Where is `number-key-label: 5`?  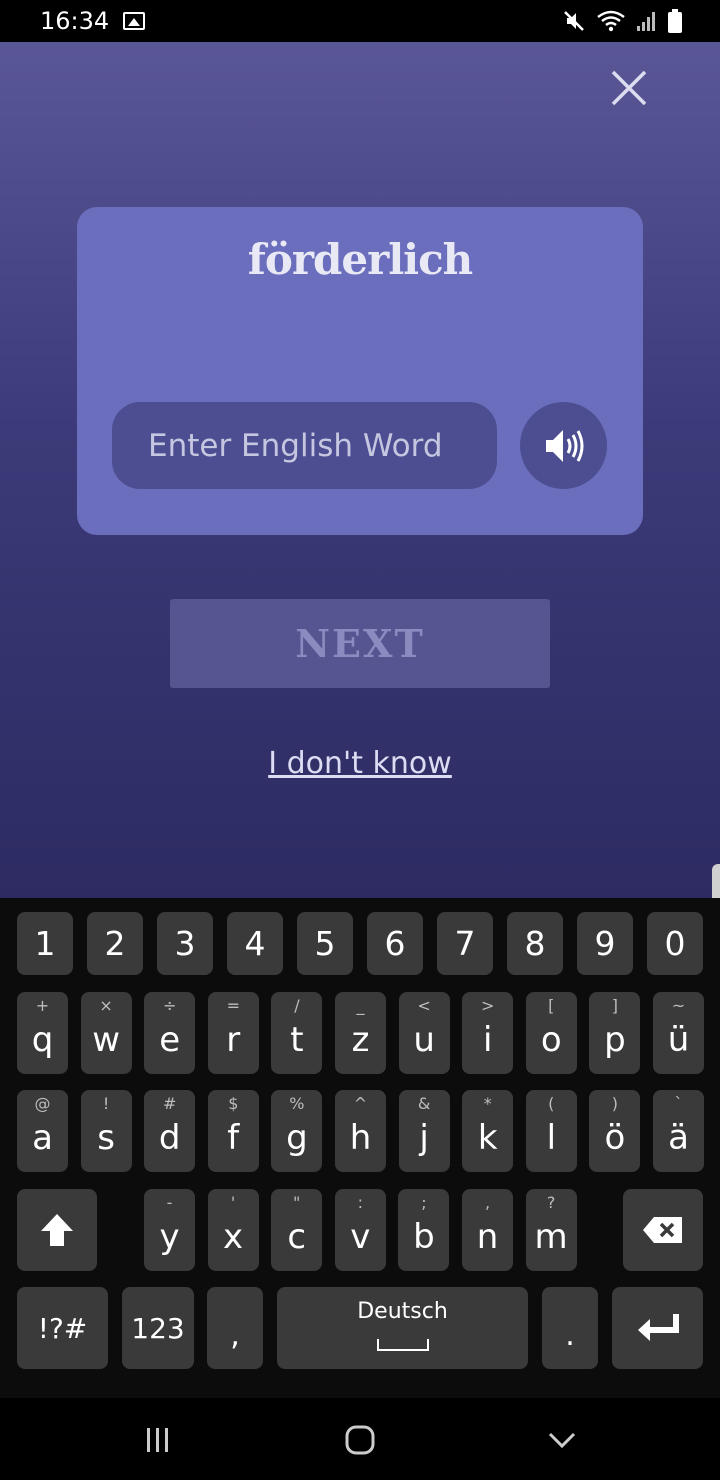
number-key-label: 5 is located at coordinates (325, 943).